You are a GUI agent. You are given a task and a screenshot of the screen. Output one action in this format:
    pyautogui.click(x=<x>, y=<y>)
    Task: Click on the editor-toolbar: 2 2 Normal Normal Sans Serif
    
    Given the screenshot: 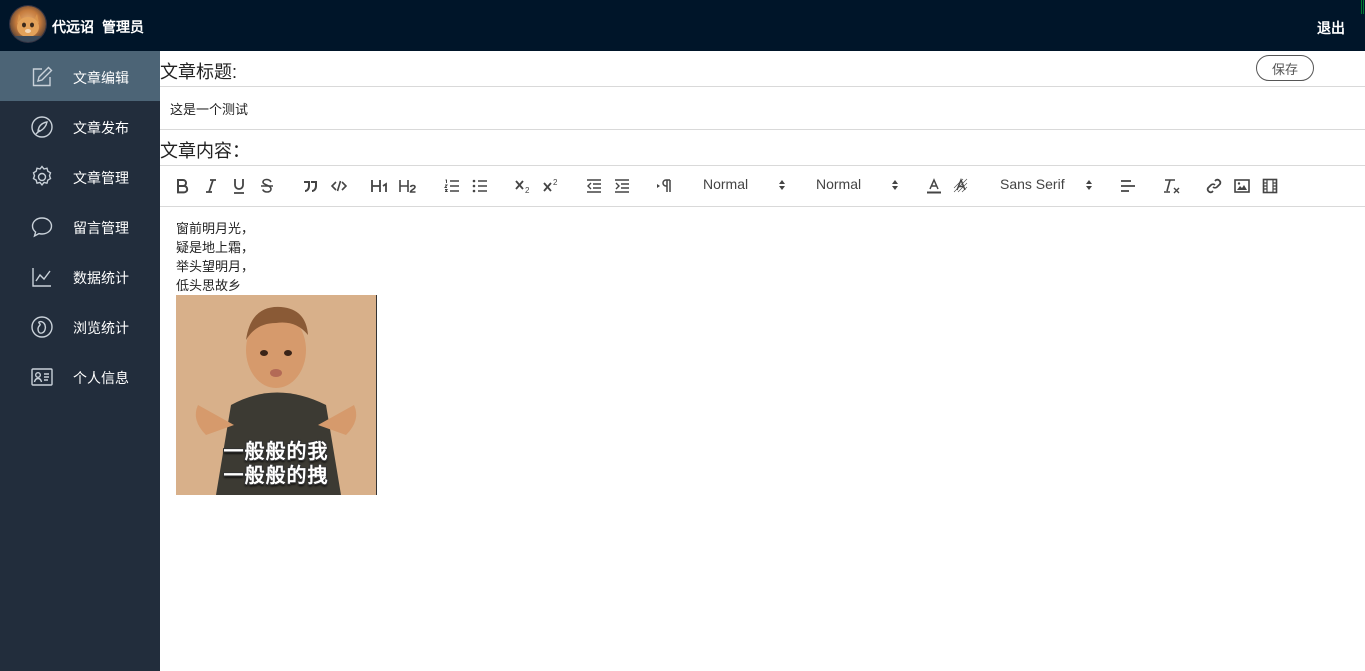 What is the action you would take?
    pyautogui.click(x=762, y=186)
    